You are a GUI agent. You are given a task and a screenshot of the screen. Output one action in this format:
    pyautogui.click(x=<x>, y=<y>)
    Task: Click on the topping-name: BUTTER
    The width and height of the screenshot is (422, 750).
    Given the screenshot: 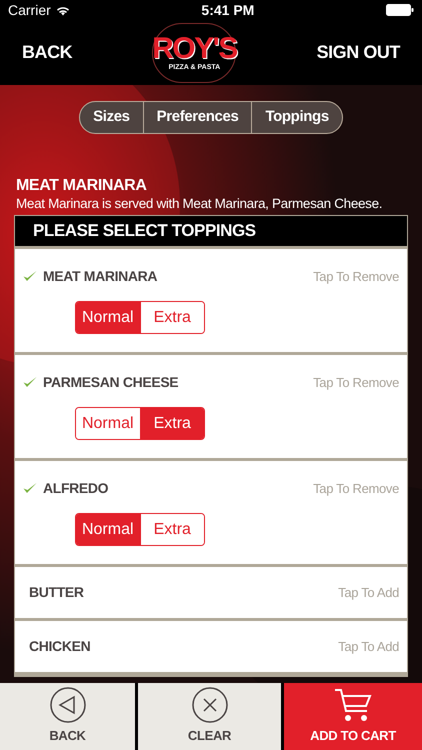 What is the action you would take?
    pyautogui.click(x=56, y=592)
    